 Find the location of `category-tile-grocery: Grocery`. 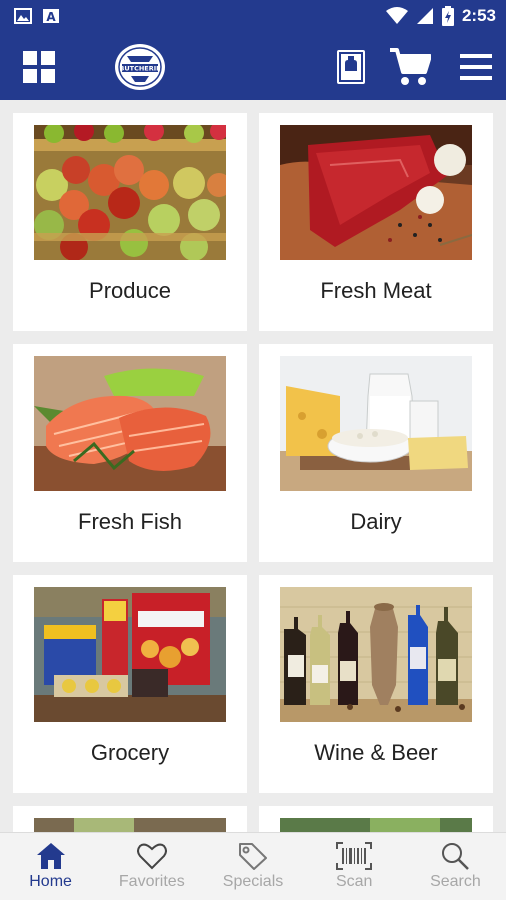

category-tile-grocery: Grocery is located at coordinates (130, 684).